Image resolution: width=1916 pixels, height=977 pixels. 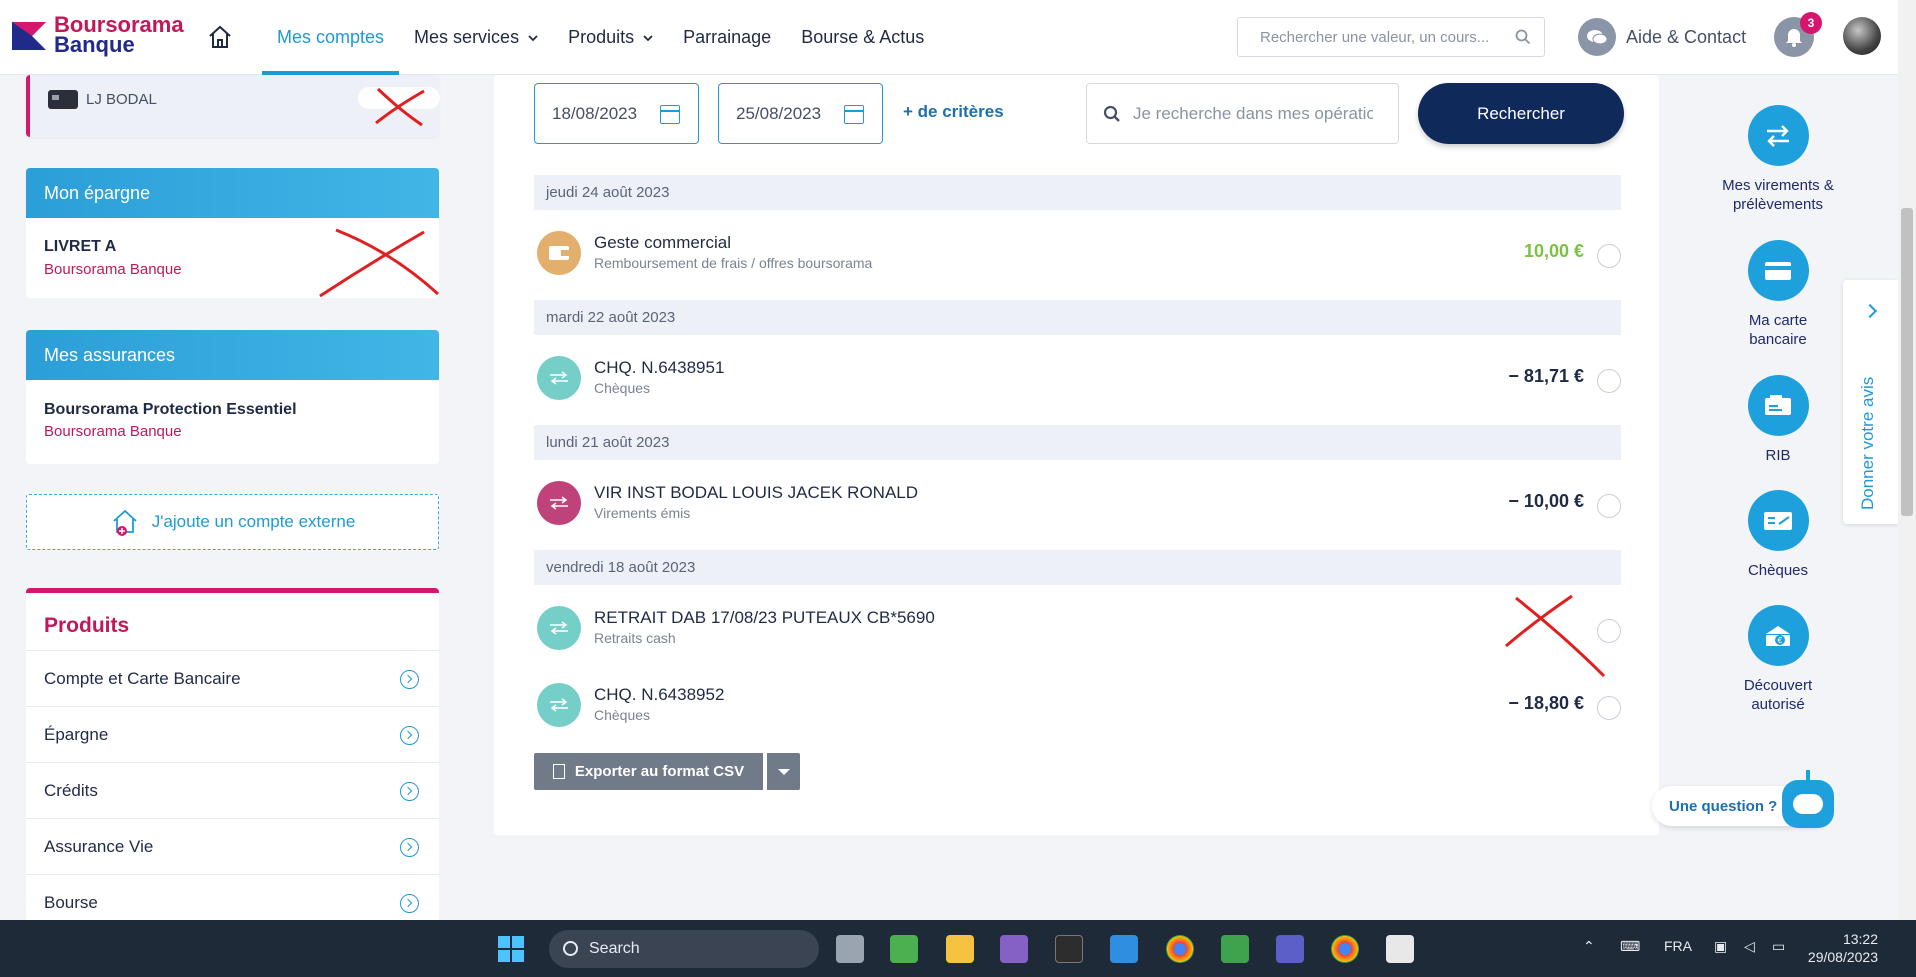 What do you see at coordinates (1778, 159) in the screenshot?
I see `quick-action-virements: Mes virements & prélèvements` at bounding box center [1778, 159].